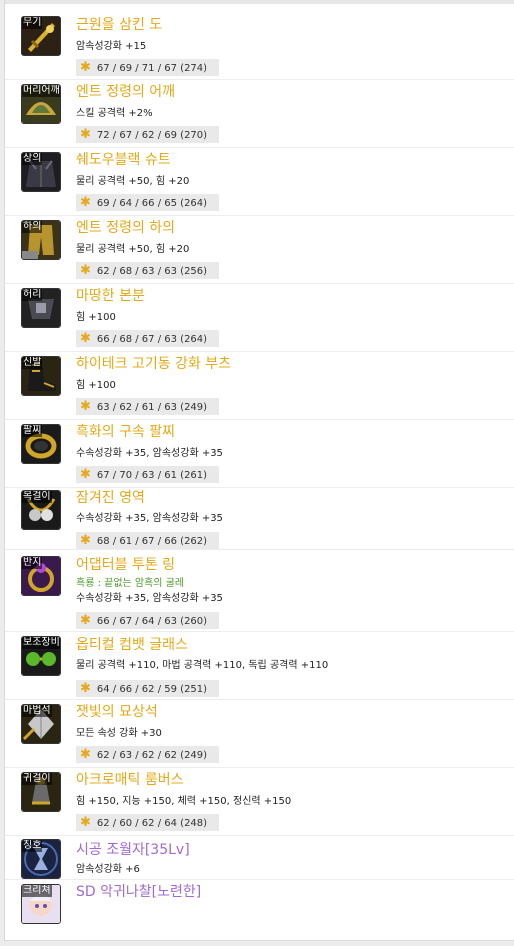  I want to click on slot-label: 보조장비, so click(41, 643).